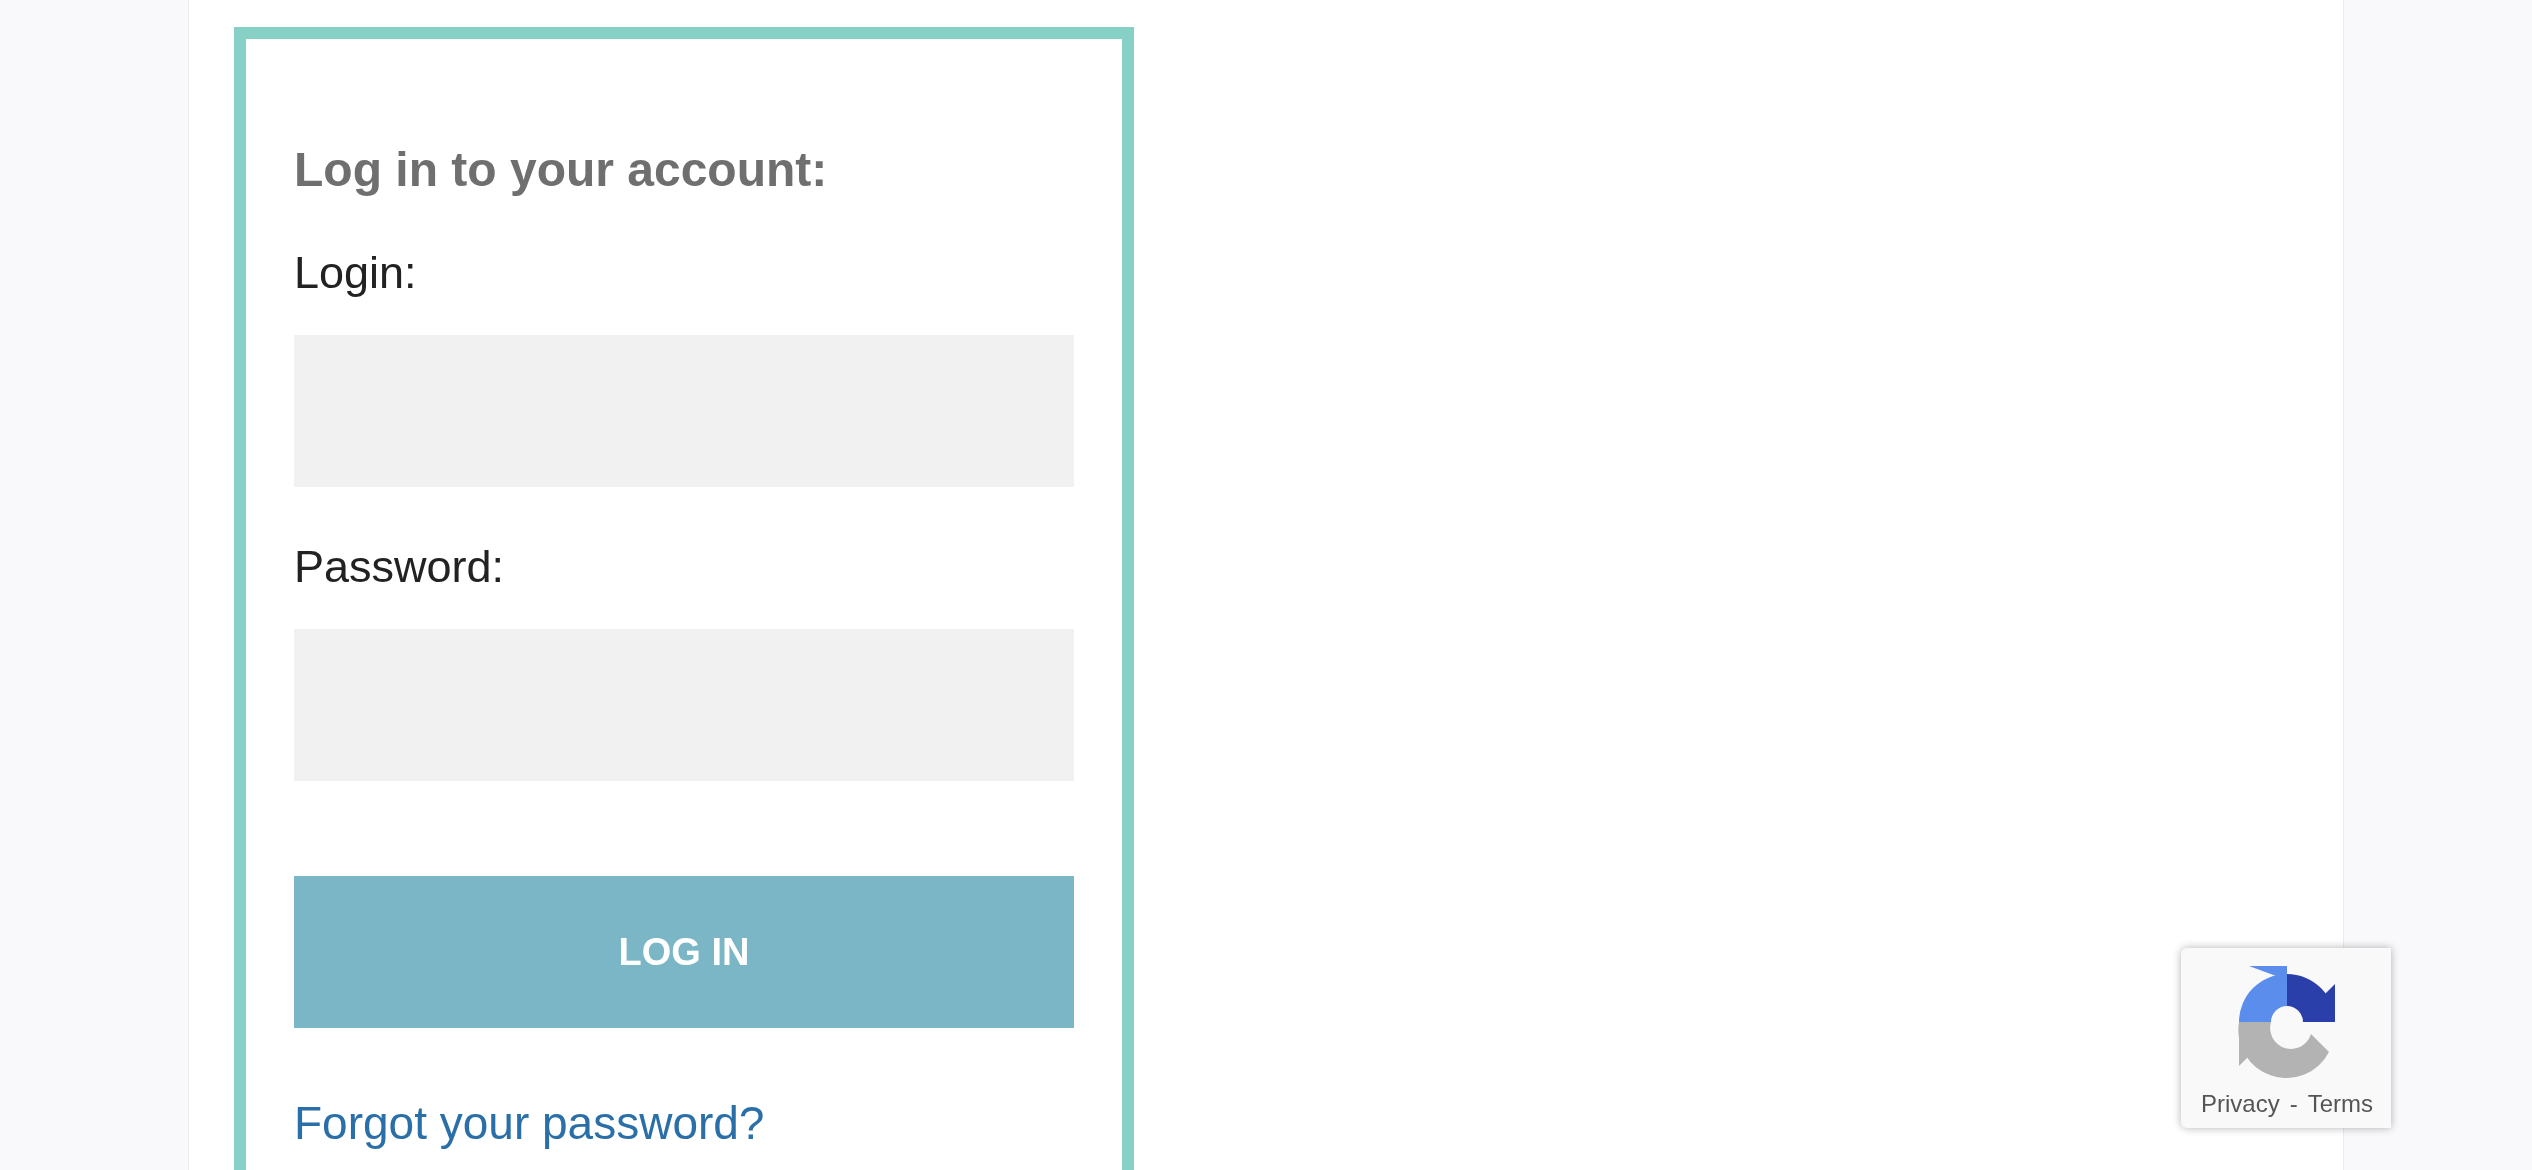  Describe the element at coordinates (2240, 1104) in the screenshot. I see `privacy-link: Privacy` at that location.